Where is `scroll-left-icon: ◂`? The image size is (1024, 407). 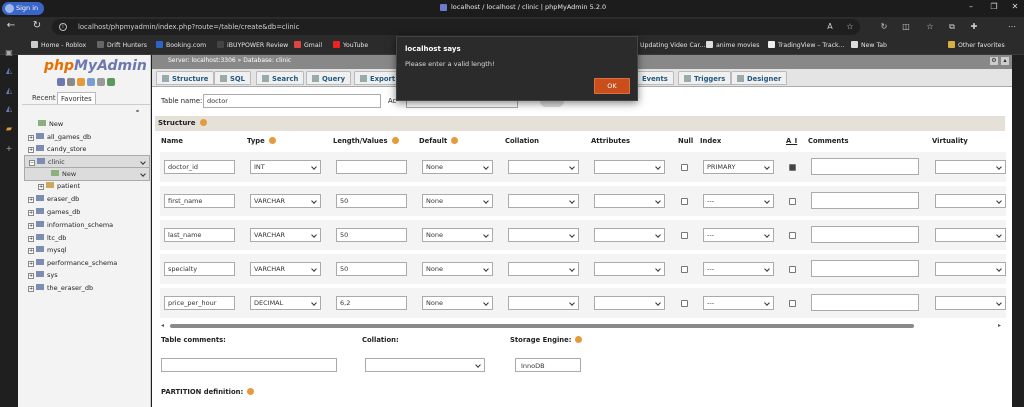 scroll-left-icon: ◂ is located at coordinates (162, 325).